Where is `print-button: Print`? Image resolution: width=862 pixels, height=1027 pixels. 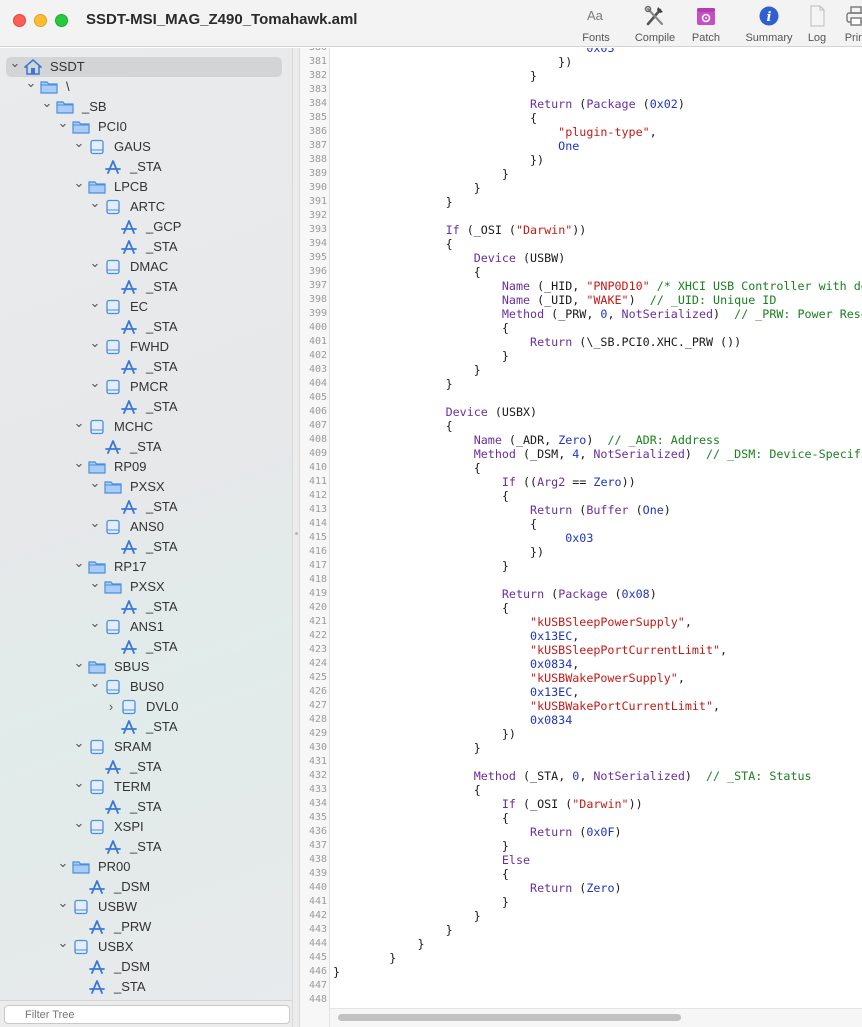 print-button: Print is located at coordinates (844, 24).